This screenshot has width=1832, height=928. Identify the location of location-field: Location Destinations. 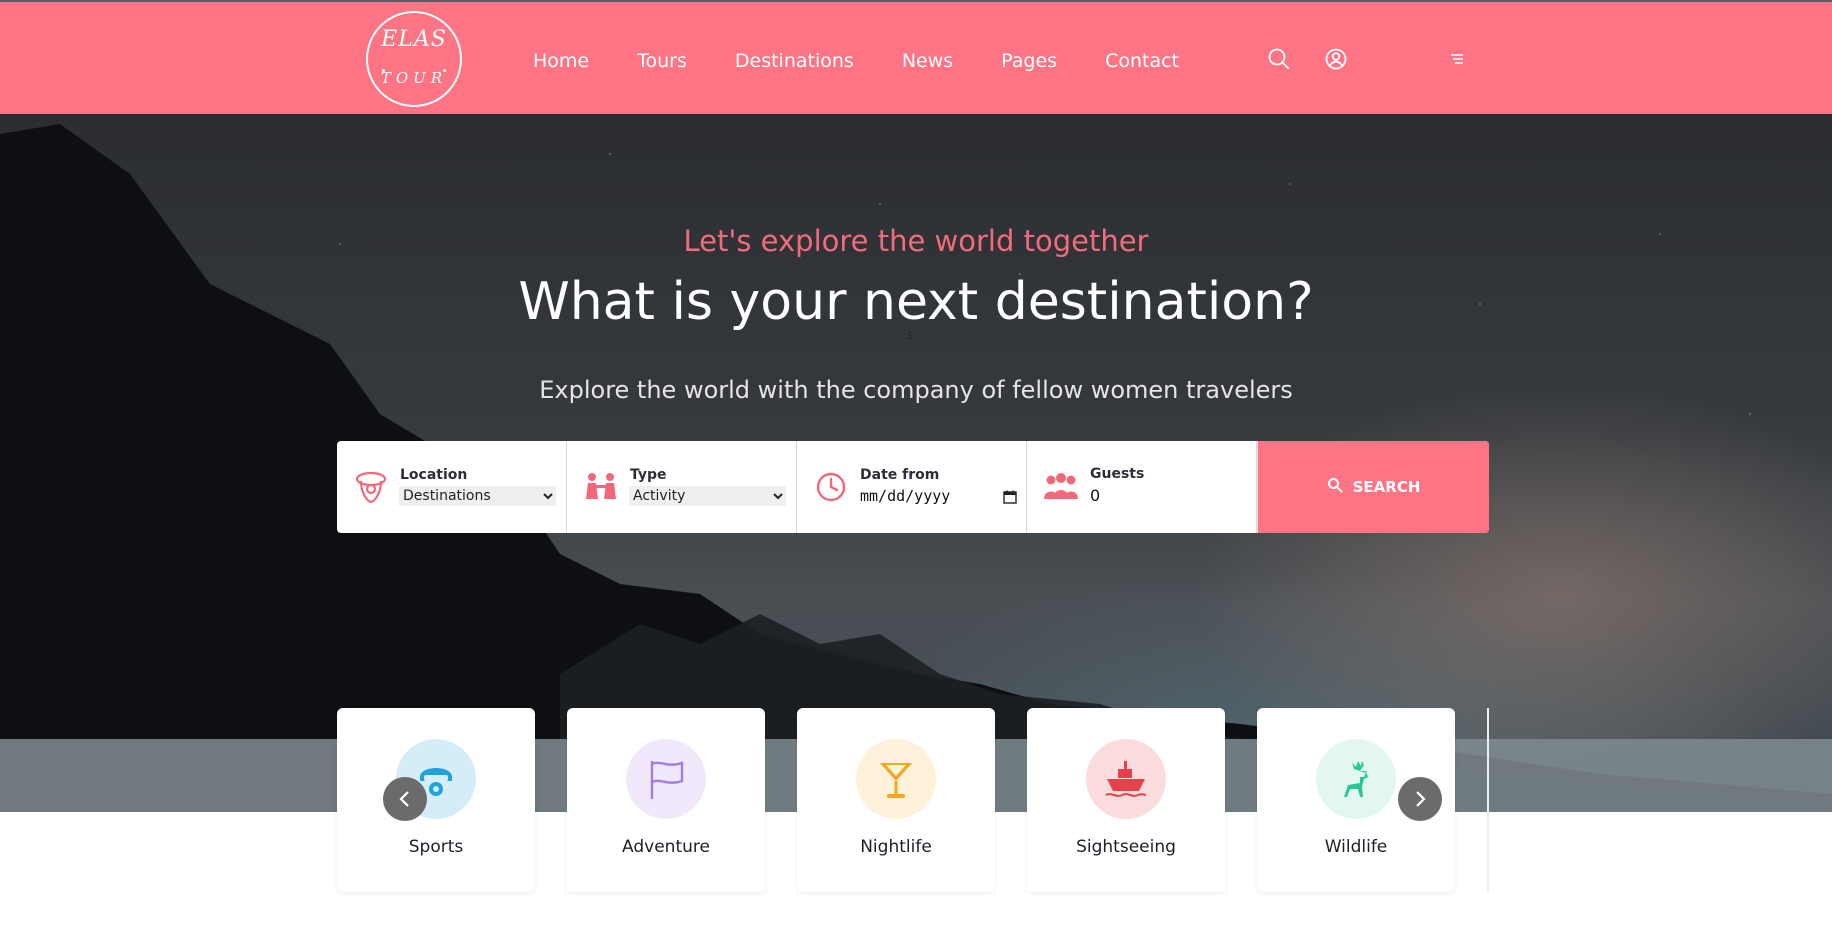
(452, 487).